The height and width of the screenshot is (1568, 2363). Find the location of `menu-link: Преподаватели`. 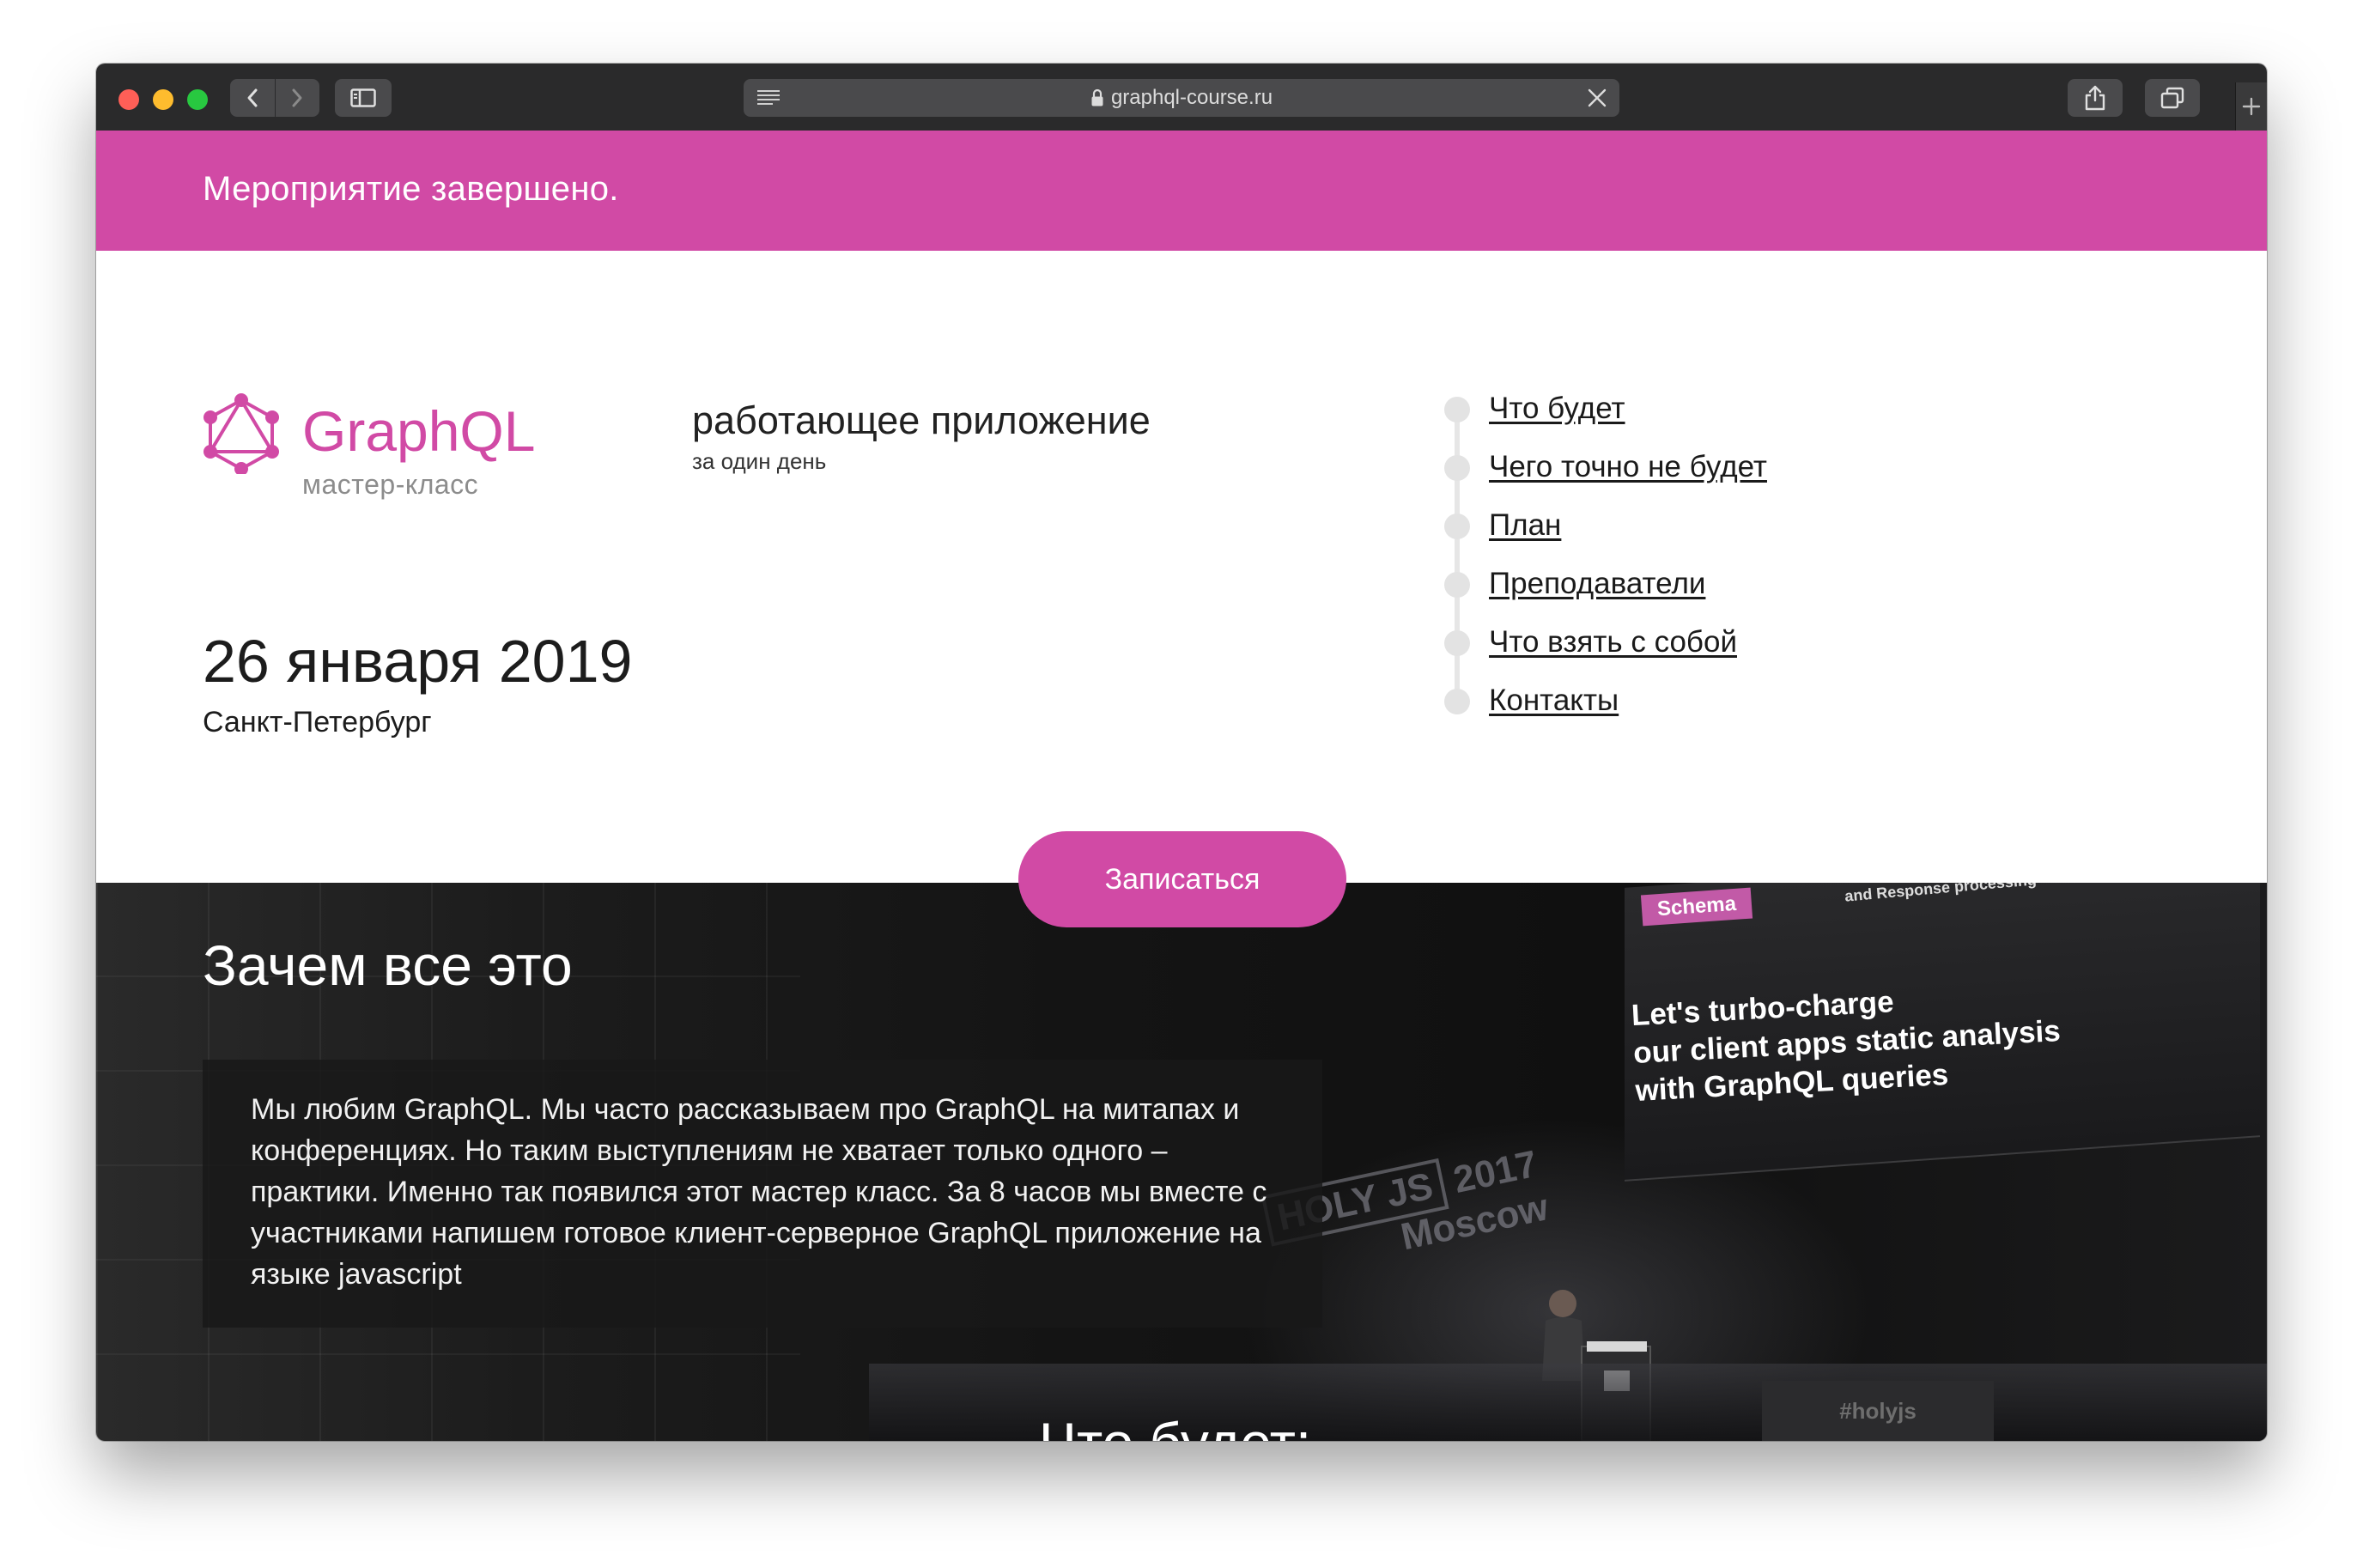

menu-link: Преподаватели is located at coordinates (1597, 584).